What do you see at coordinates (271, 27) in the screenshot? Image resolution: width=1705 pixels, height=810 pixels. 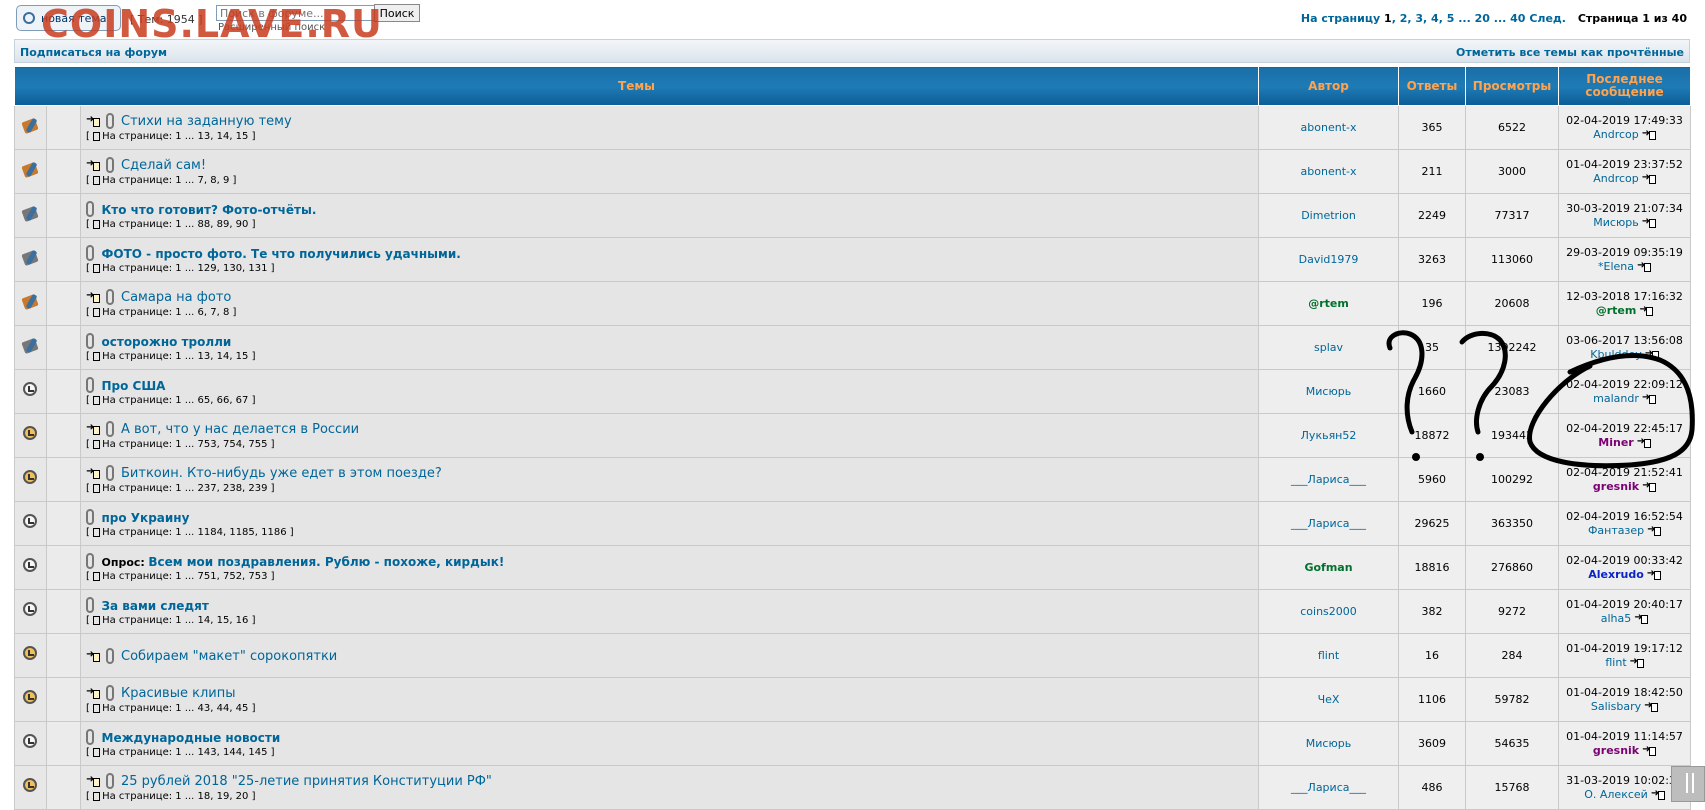 I see `advanced-search-link: Расширенный поиск` at bounding box center [271, 27].